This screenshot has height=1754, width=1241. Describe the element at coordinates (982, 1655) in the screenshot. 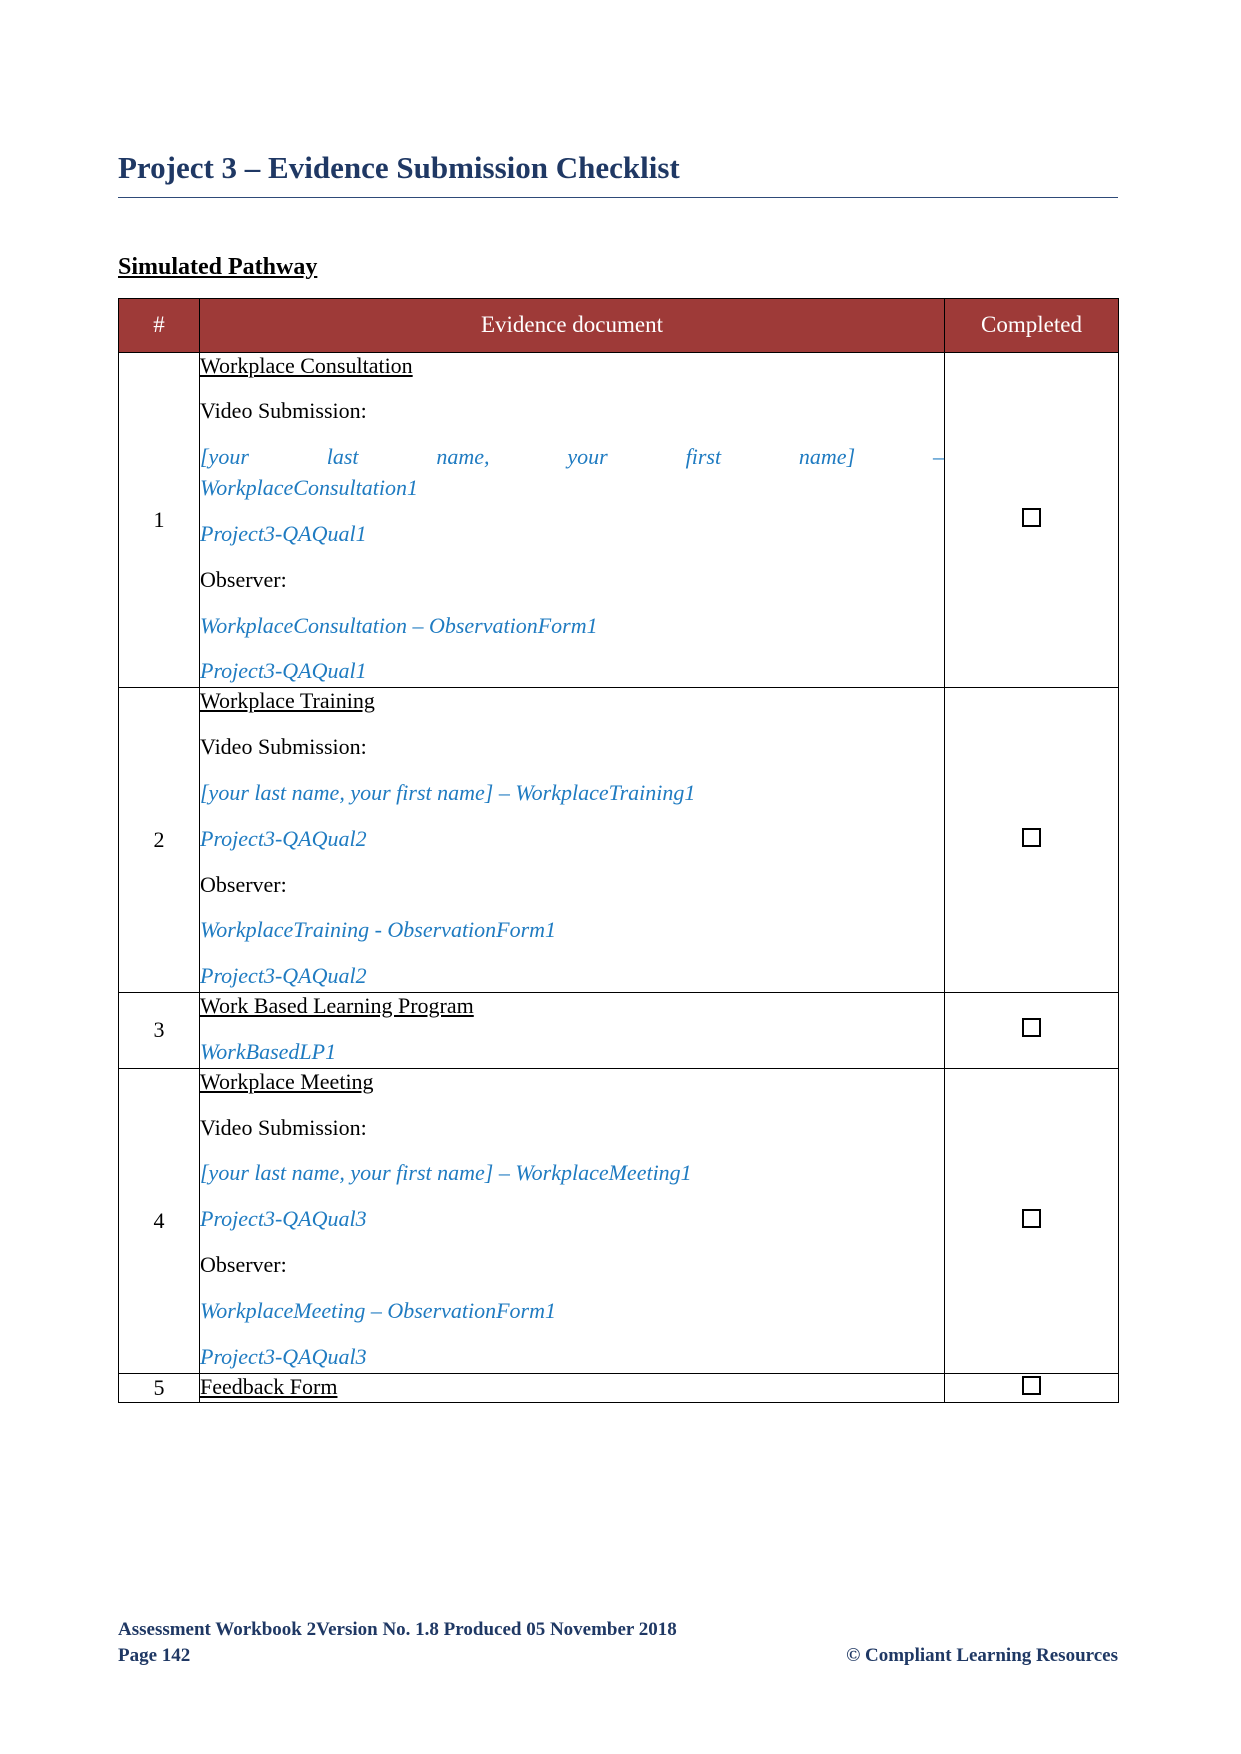

I see `footer-copyright: © Compliant Learning Resources` at that location.